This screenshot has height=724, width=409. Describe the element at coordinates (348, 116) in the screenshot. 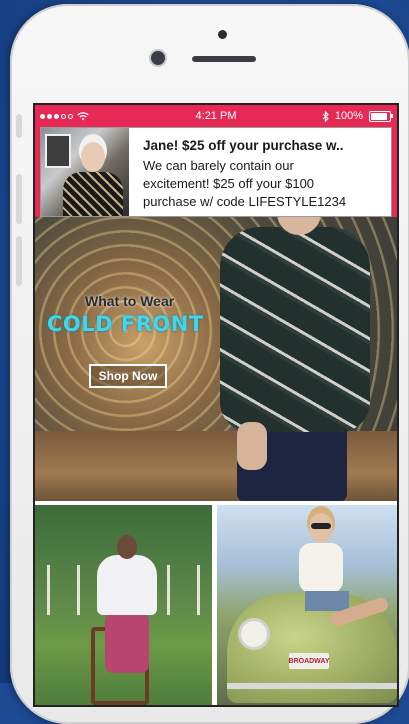

I see `battery-percent: 100%` at that location.